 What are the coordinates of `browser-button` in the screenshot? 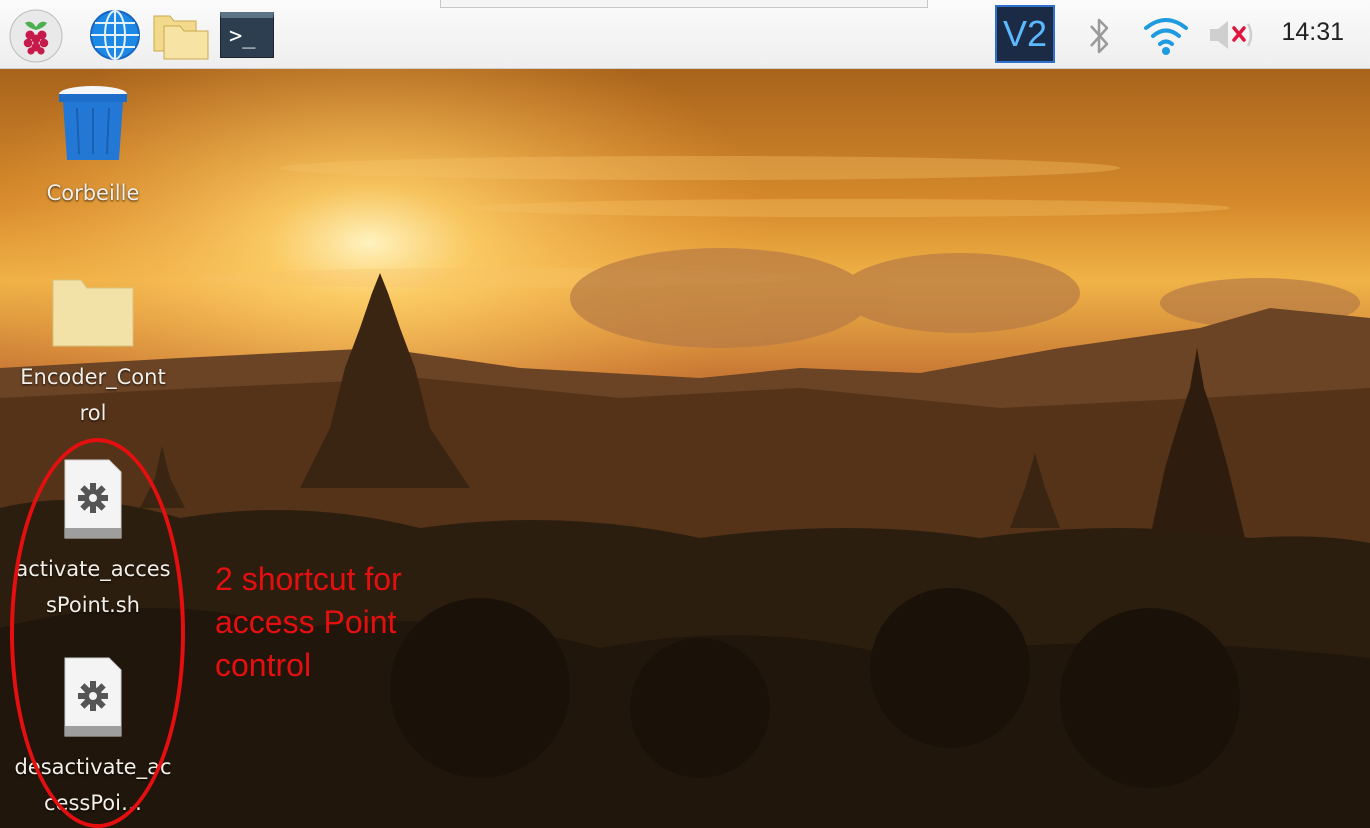 It's located at (115, 35).